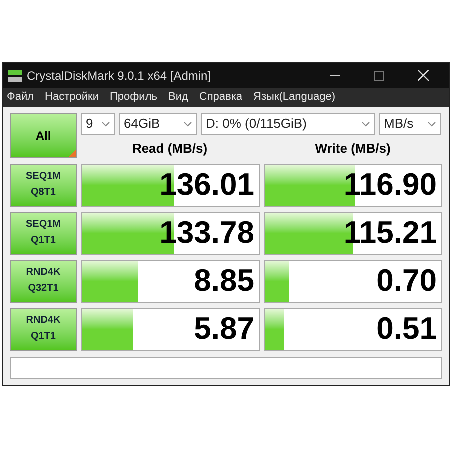 The image size is (452, 452). I want to click on menu-item: Настройки, so click(72, 97).